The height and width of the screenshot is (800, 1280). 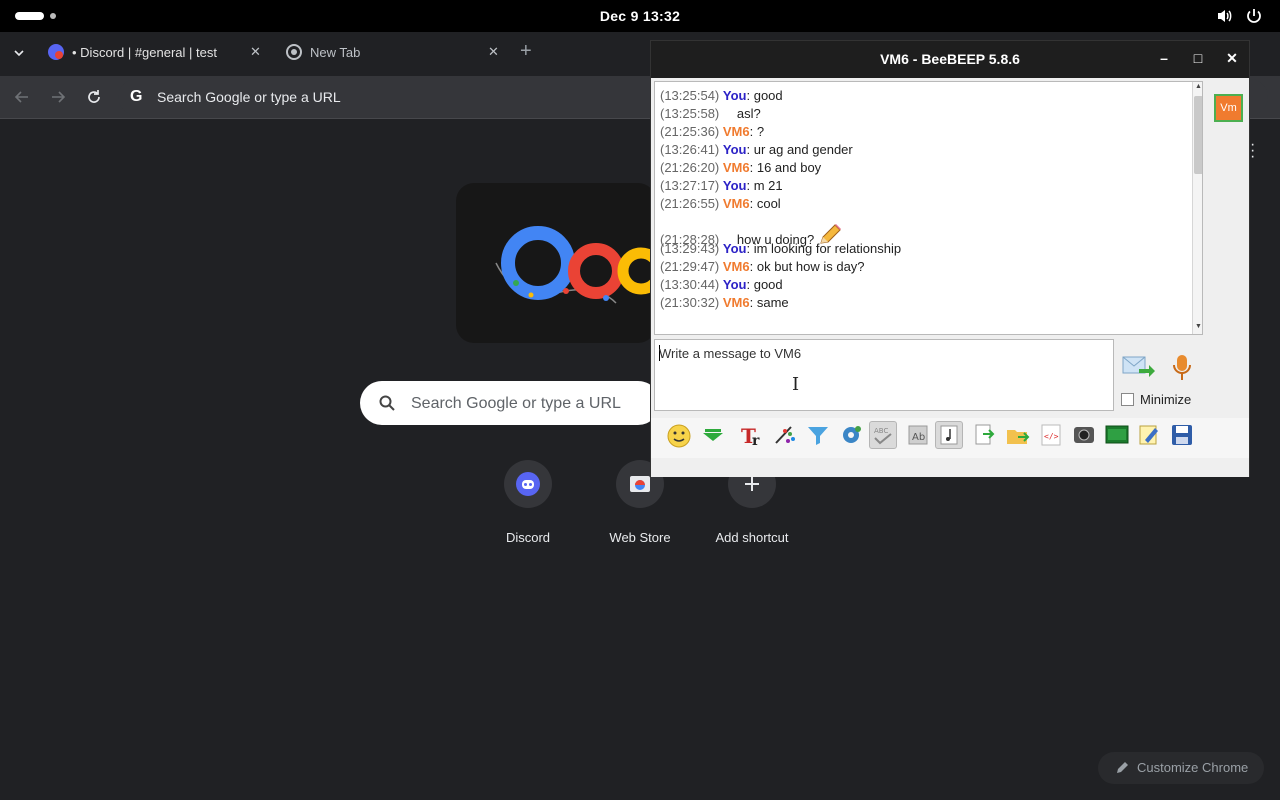 I want to click on filter-icon, so click(x=818, y=435).